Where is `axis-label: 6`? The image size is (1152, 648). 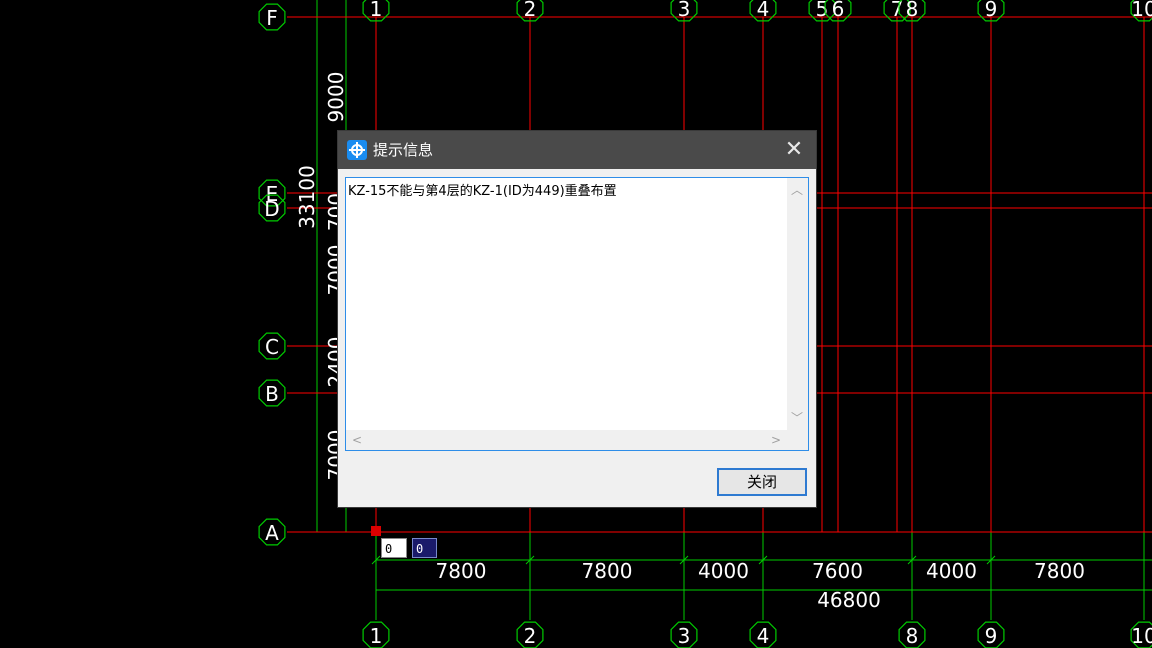 axis-label: 6 is located at coordinates (838, 10).